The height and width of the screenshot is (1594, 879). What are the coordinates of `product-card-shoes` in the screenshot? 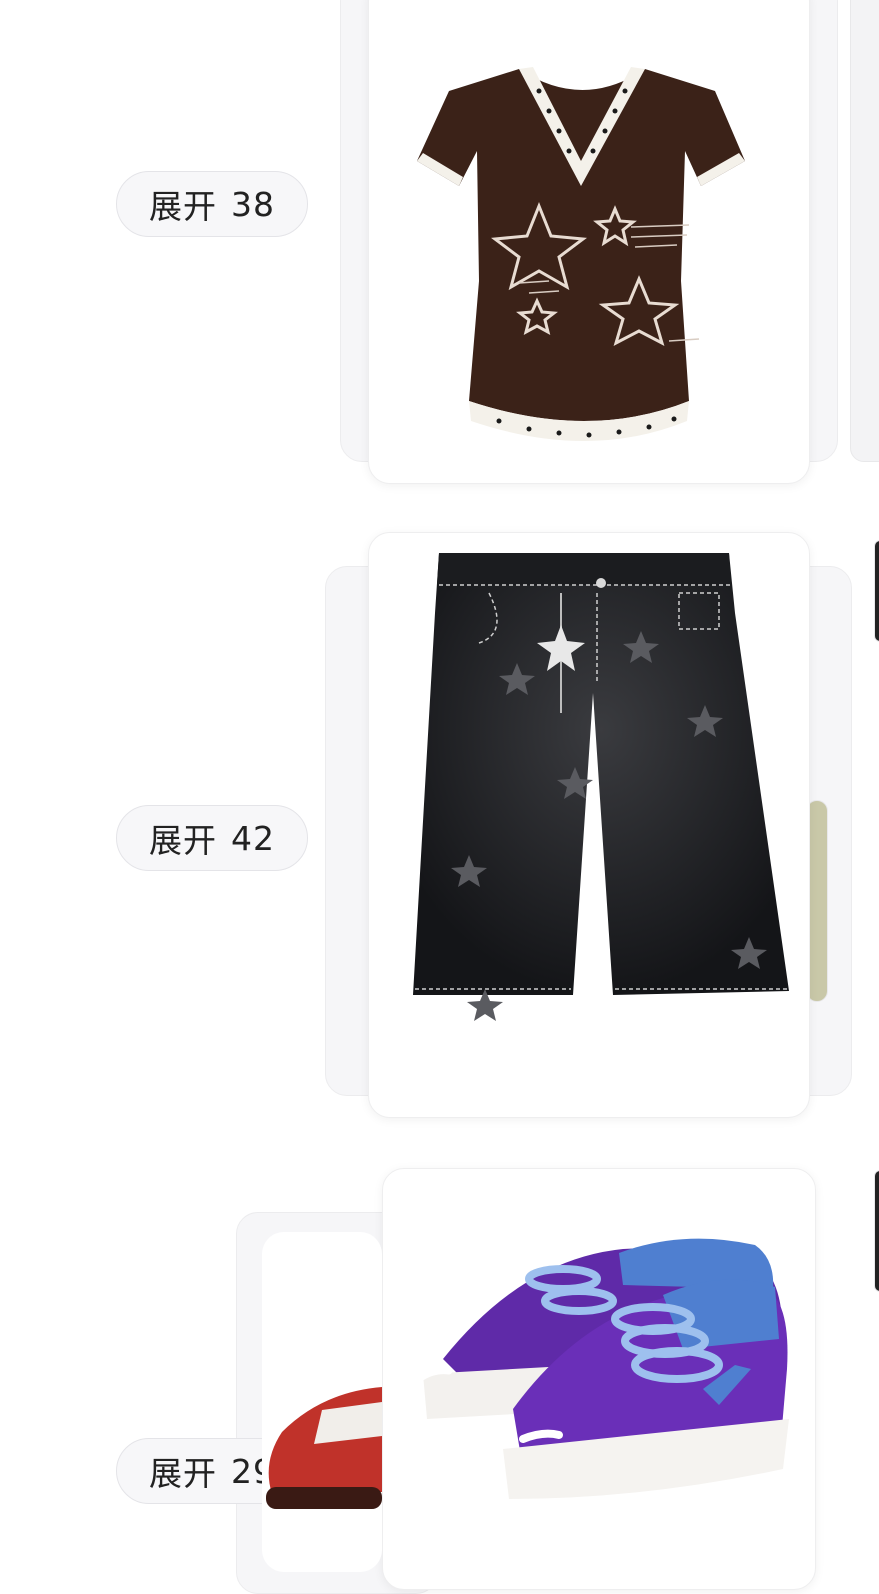 It's located at (599, 1379).